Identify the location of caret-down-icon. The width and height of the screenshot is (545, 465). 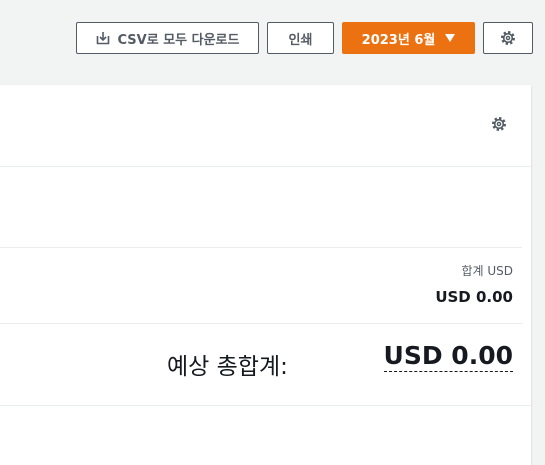
(450, 38).